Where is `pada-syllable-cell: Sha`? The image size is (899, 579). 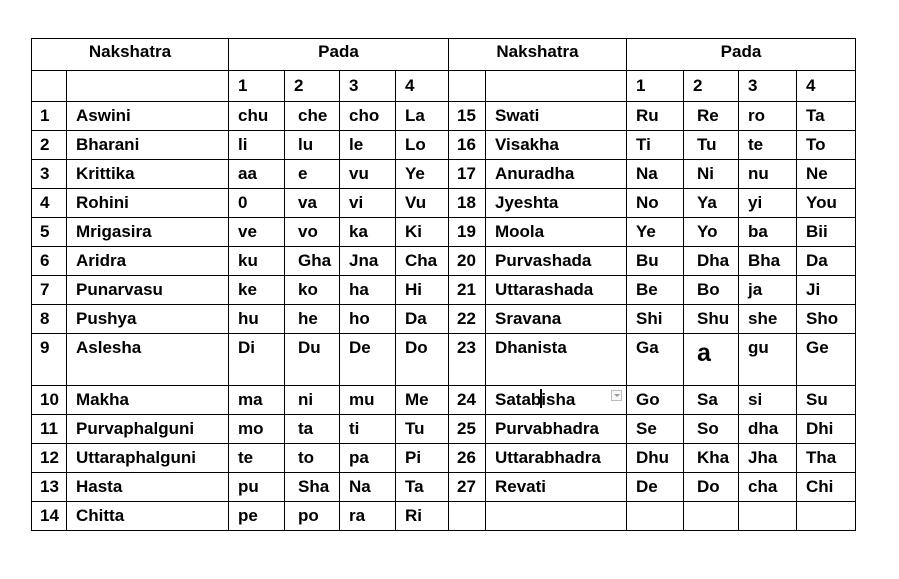
pada-syllable-cell: Sha is located at coordinates (312, 487).